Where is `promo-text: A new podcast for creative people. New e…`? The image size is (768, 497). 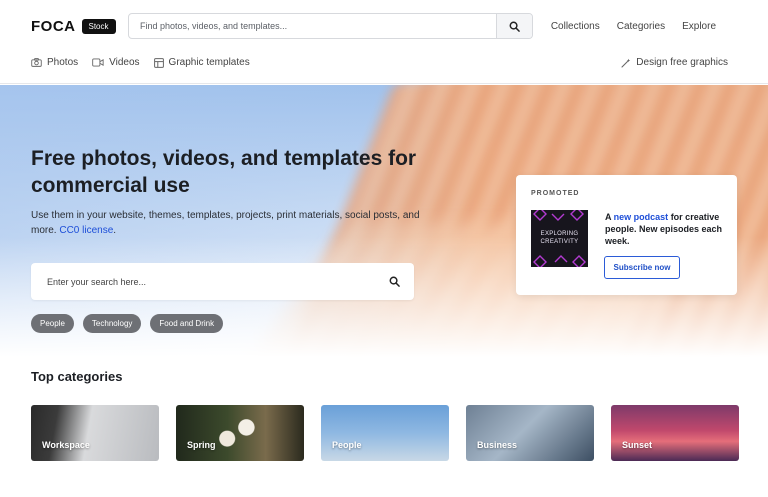 promo-text: A new podcast for creative people. New e… is located at coordinates (665, 229).